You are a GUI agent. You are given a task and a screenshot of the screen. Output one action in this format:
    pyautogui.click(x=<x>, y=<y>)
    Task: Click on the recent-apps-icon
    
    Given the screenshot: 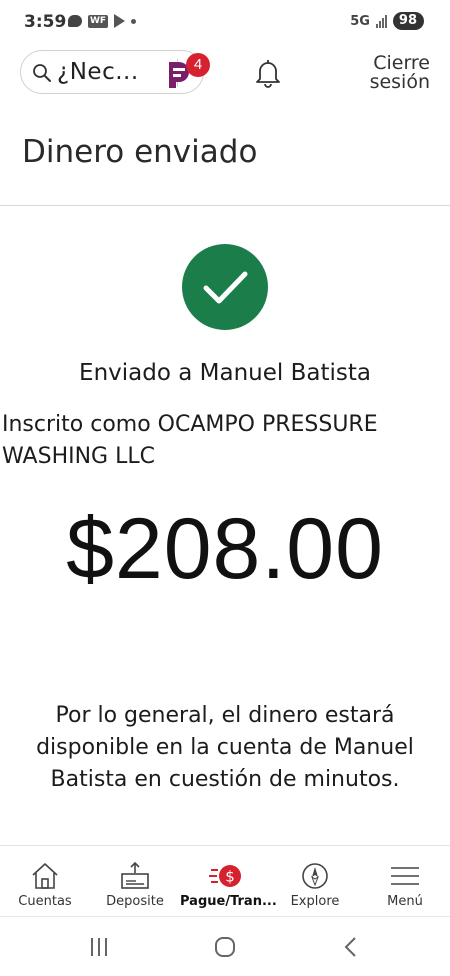 What is the action you would take?
    pyautogui.click(x=99, y=947)
    